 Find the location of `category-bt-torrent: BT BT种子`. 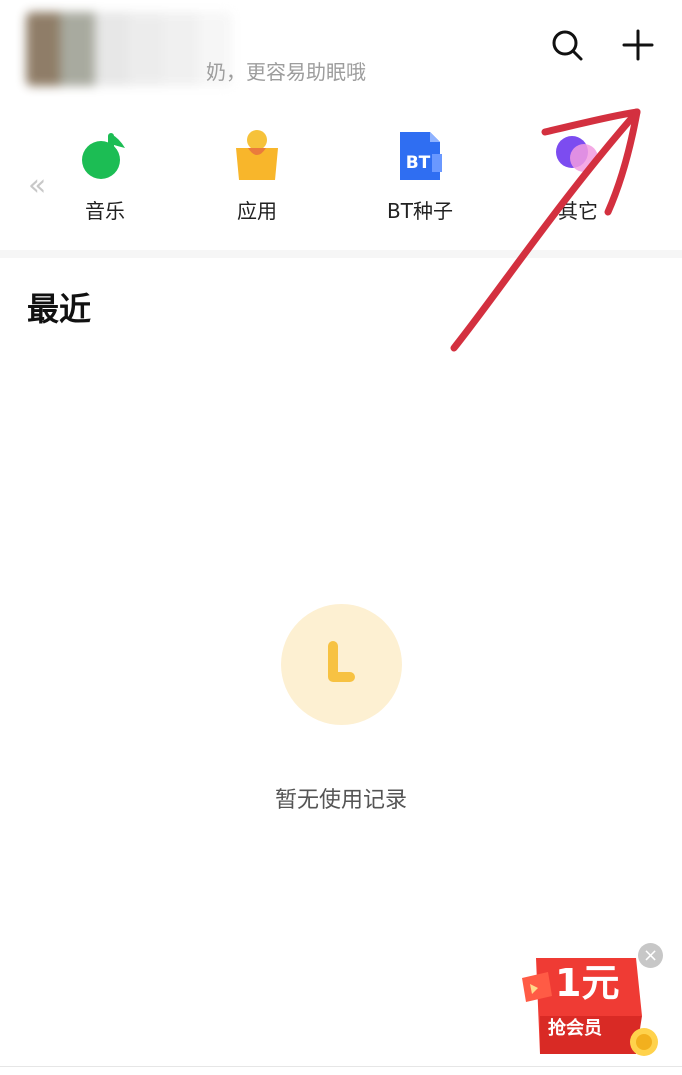

category-bt-torrent: BT BT种子 is located at coordinates (420, 178).